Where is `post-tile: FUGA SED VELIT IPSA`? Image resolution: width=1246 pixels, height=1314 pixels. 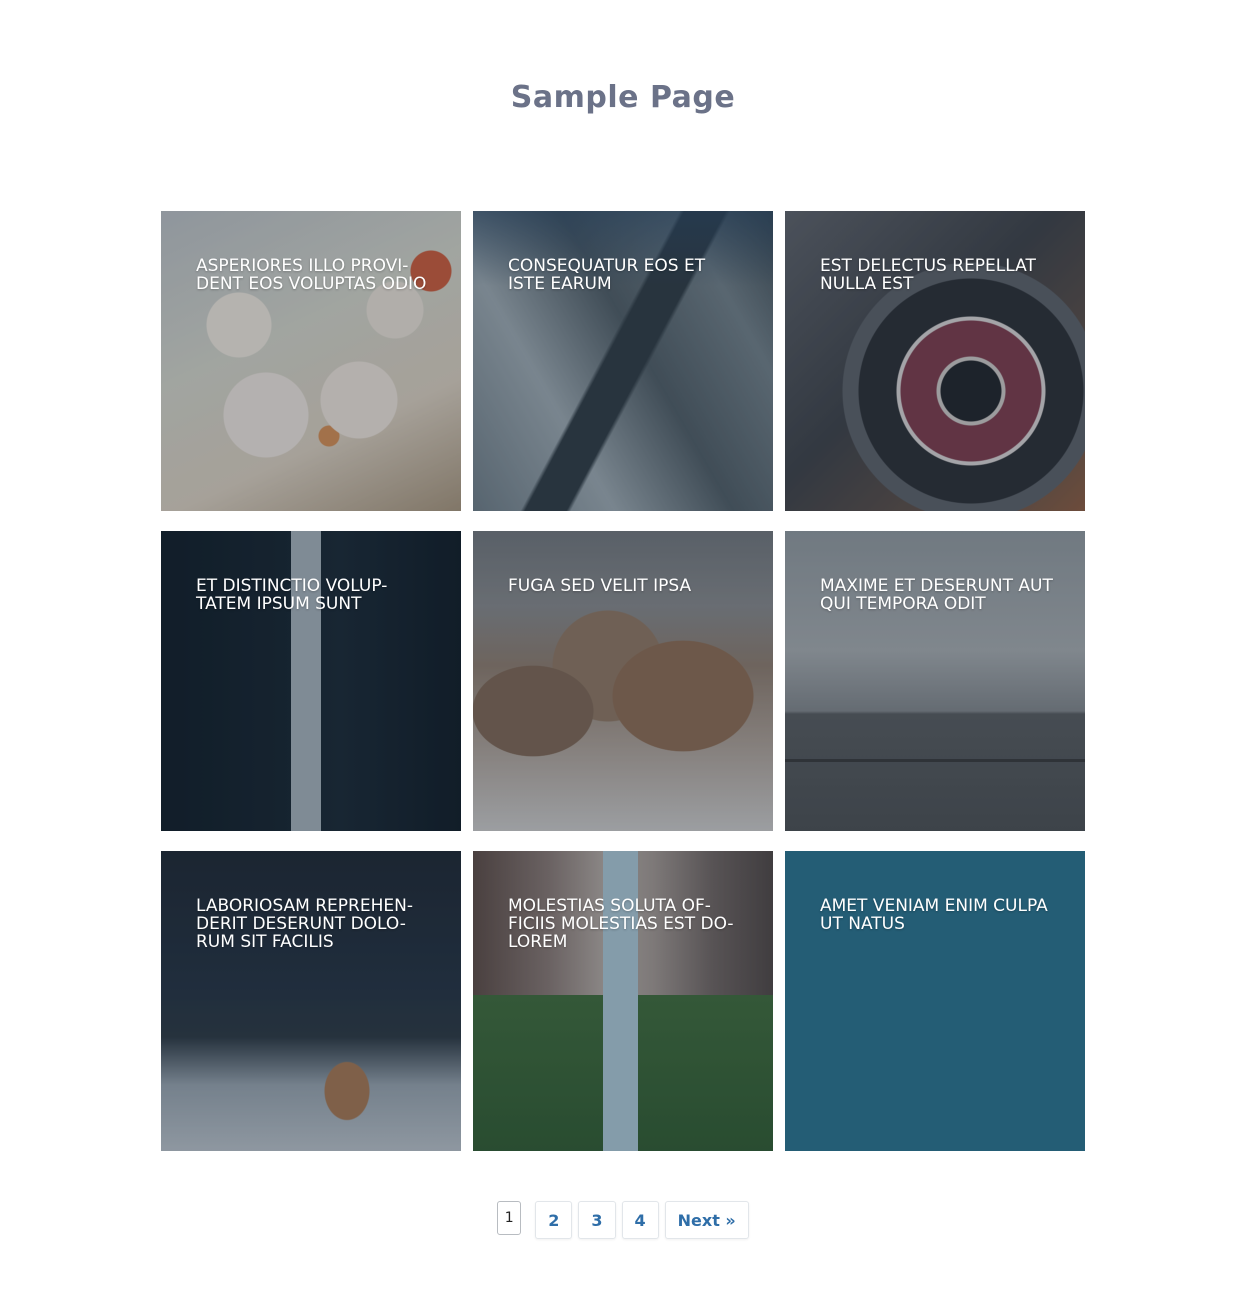
post-tile: FUGA SED VELIT IPSA is located at coordinates (623, 681).